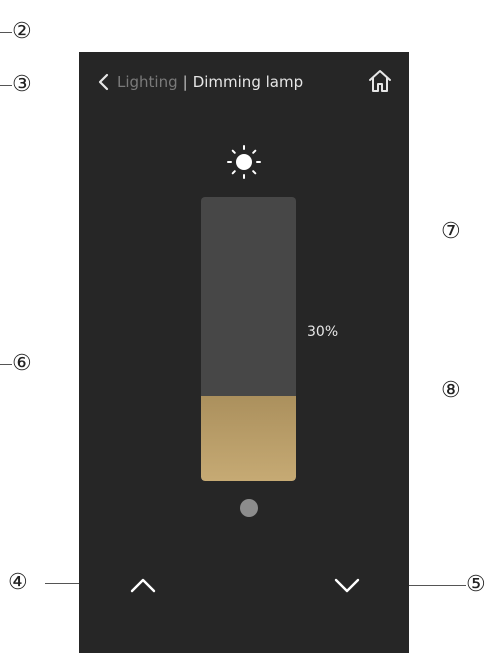  Describe the element at coordinates (6, 32) in the screenshot. I see `callout-2-leader` at that location.